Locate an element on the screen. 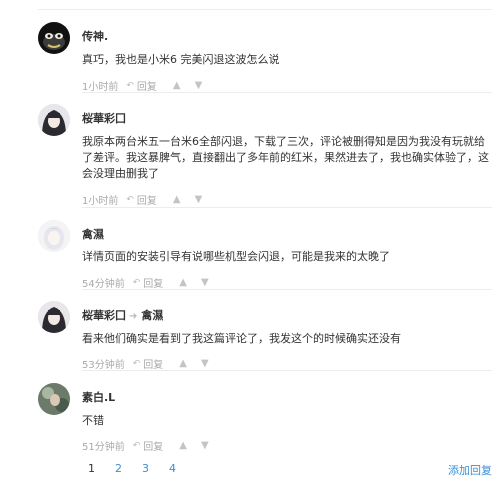 The width and height of the screenshot is (500, 488). comment-text: 详情页面的安装引导有说哪些机型会闪退，可能是我来的太晚了 is located at coordinates (236, 256).